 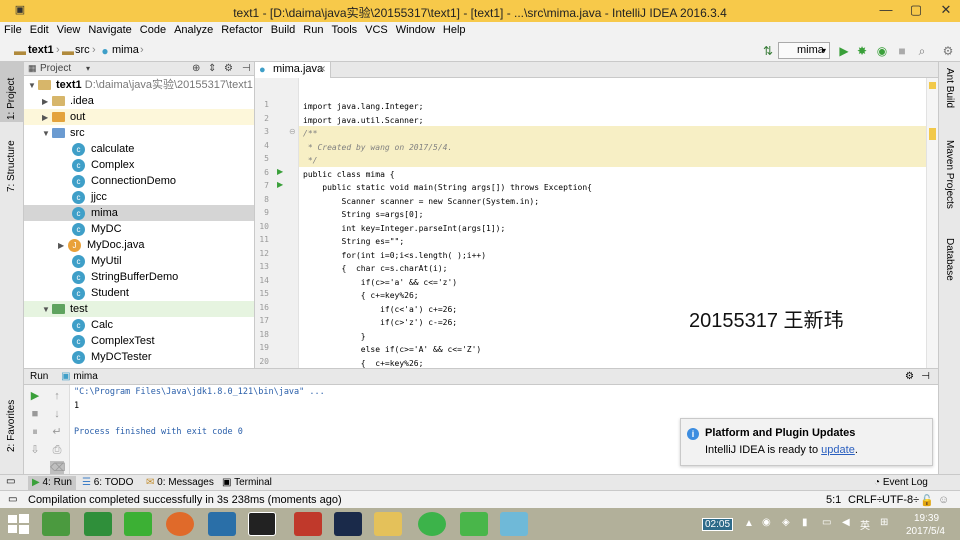 I want to click on tool-tab-messages: ✉ 0: Messages, so click(x=180, y=483).